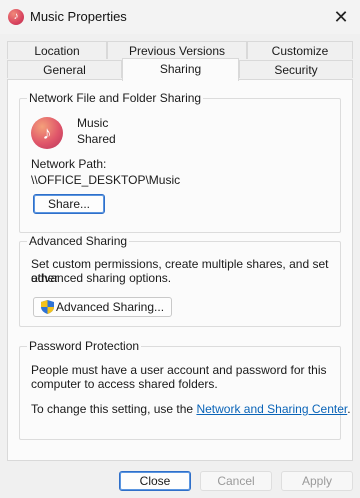 This screenshot has height=498, width=360. Describe the element at coordinates (47, 307) in the screenshot. I see `uac-shield-icon` at that location.